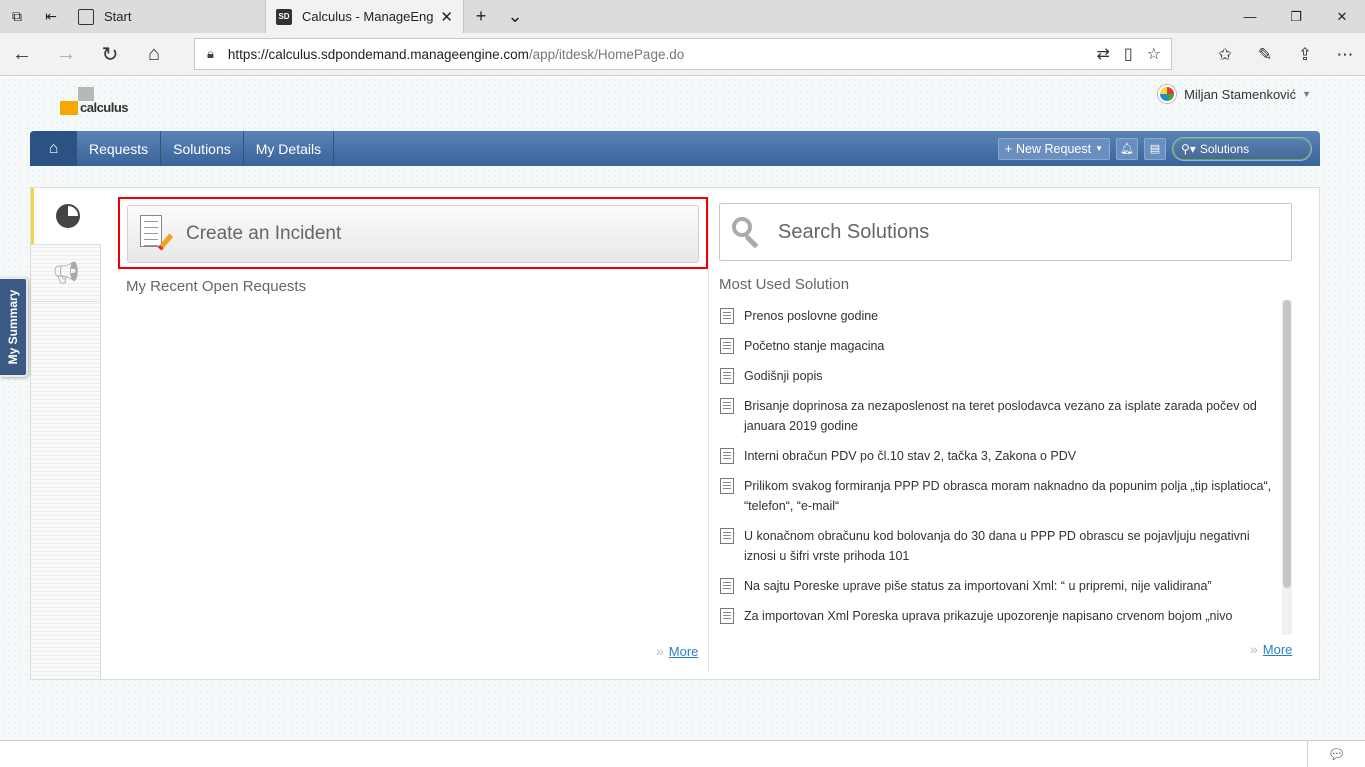  I want to click on more-options-icon: ⋯, so click(1345, 54).